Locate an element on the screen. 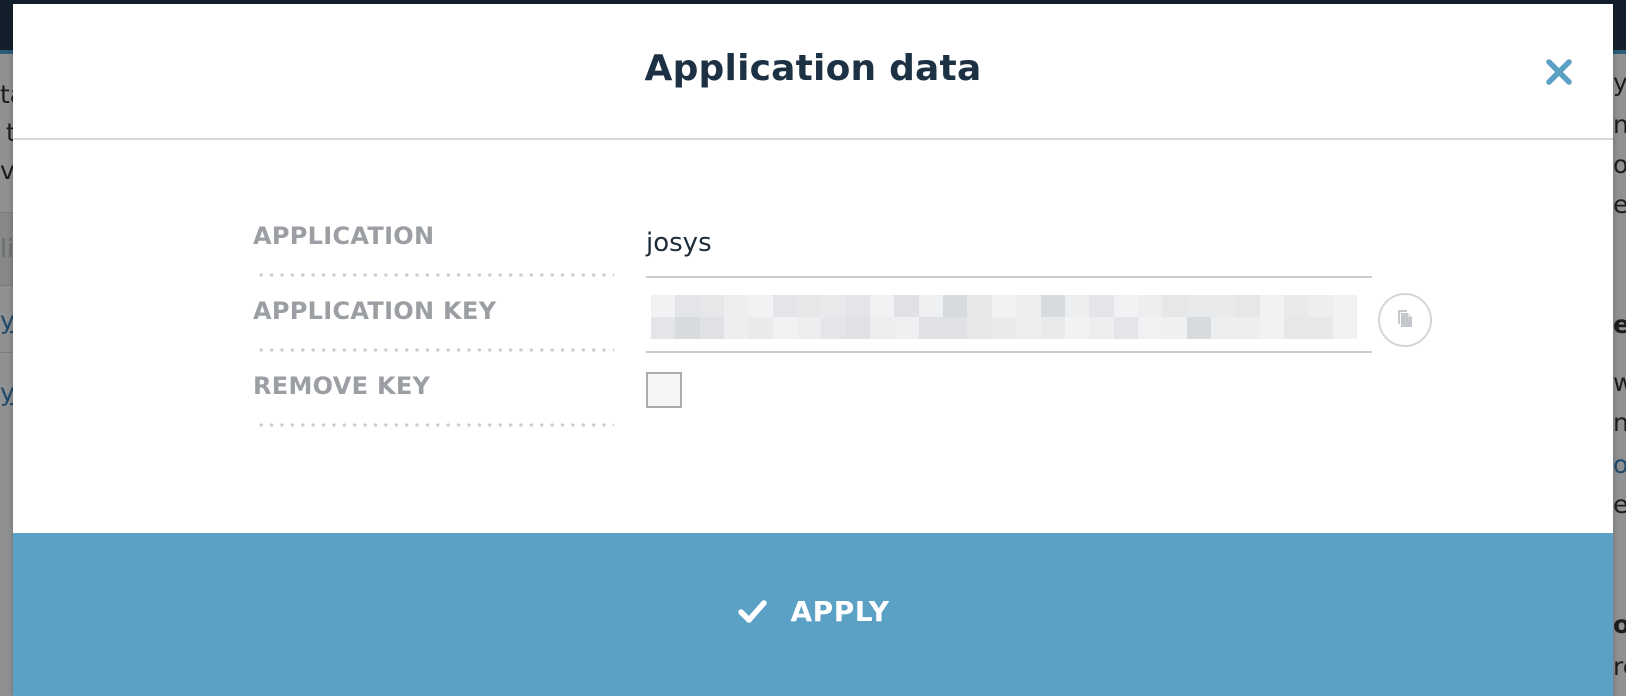 The image size is (1626, 696). application-key-label: APPLICATION KEY is located at coordinates (375, 311).